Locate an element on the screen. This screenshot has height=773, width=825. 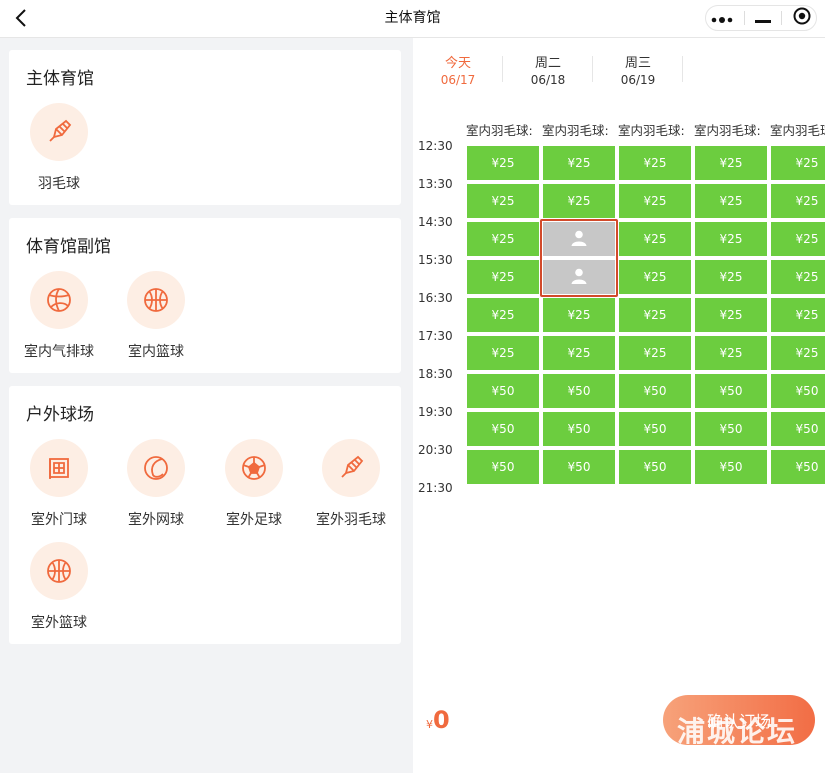
sport-item-tennis: 室外网球 is located at coordinates (156, 484).